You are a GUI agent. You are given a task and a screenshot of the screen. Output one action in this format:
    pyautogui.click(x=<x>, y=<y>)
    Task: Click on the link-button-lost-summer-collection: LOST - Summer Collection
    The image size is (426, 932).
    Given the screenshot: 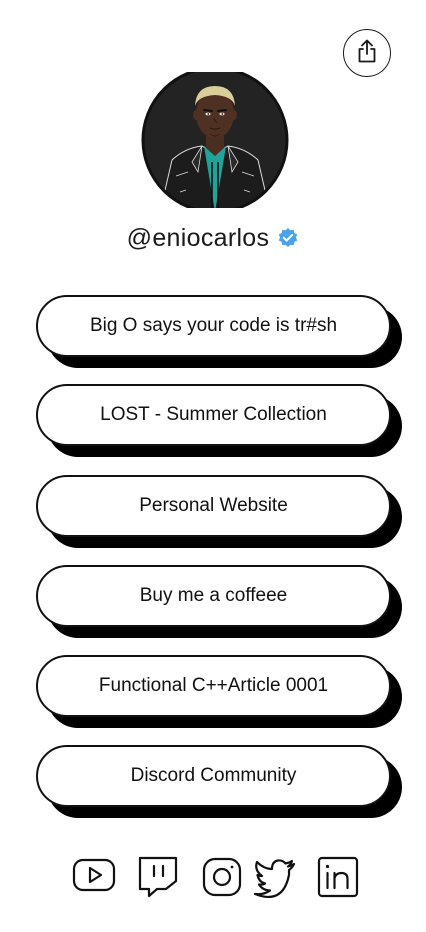 What is the action you would take?
    pyautogui.click(x=213, y=415)
    